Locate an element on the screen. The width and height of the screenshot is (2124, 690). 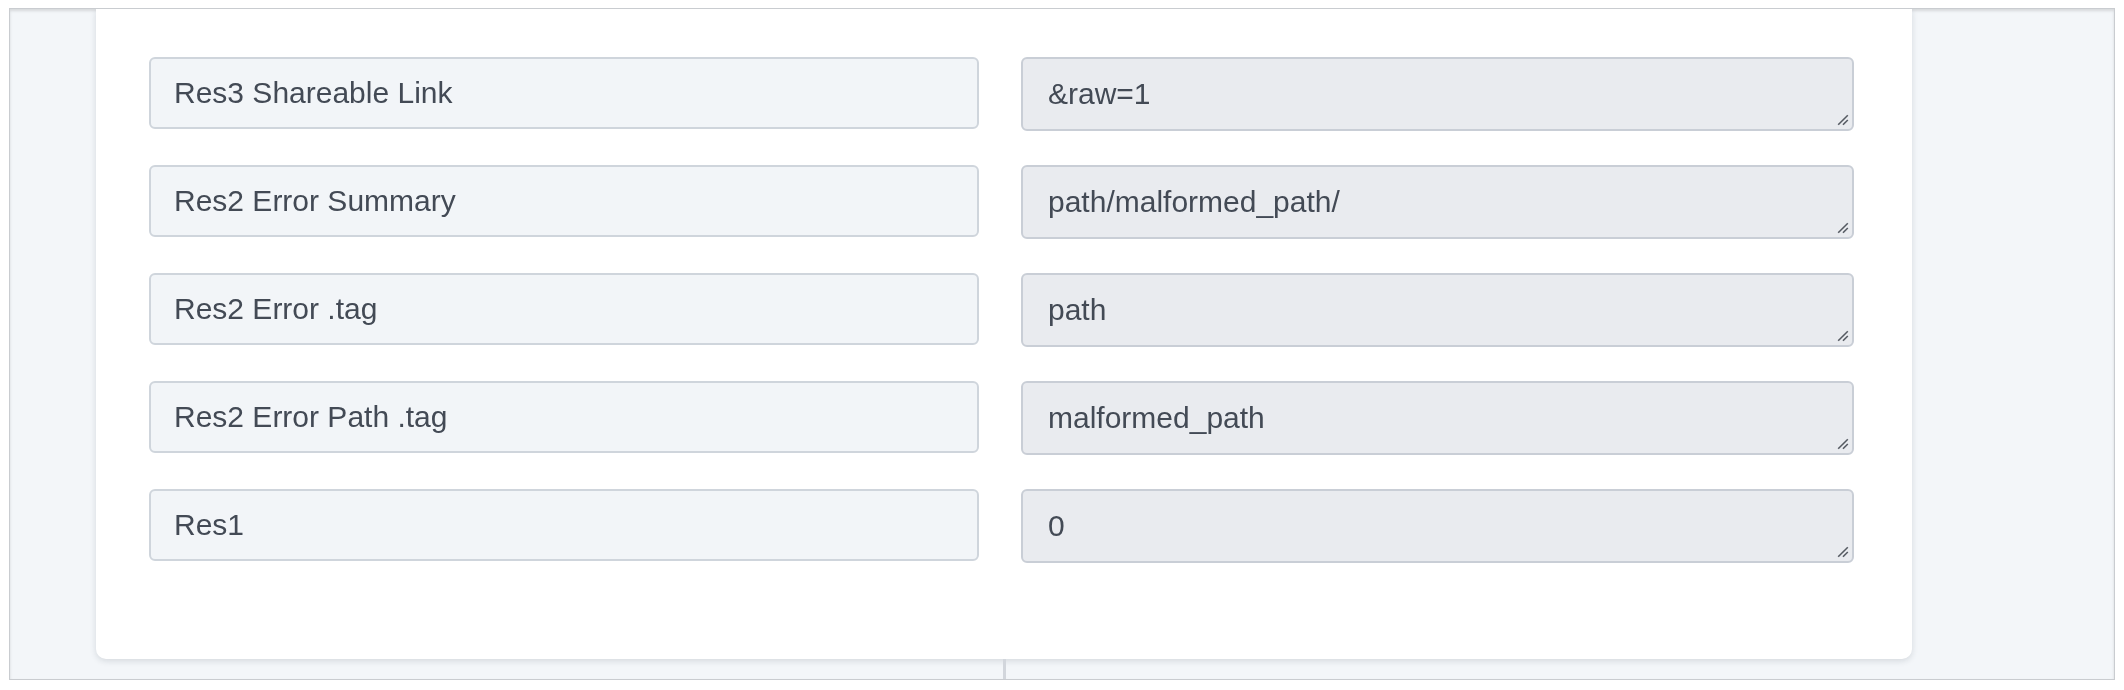
label-input: Res2 Error .tag is located at coordinates (564, 309).